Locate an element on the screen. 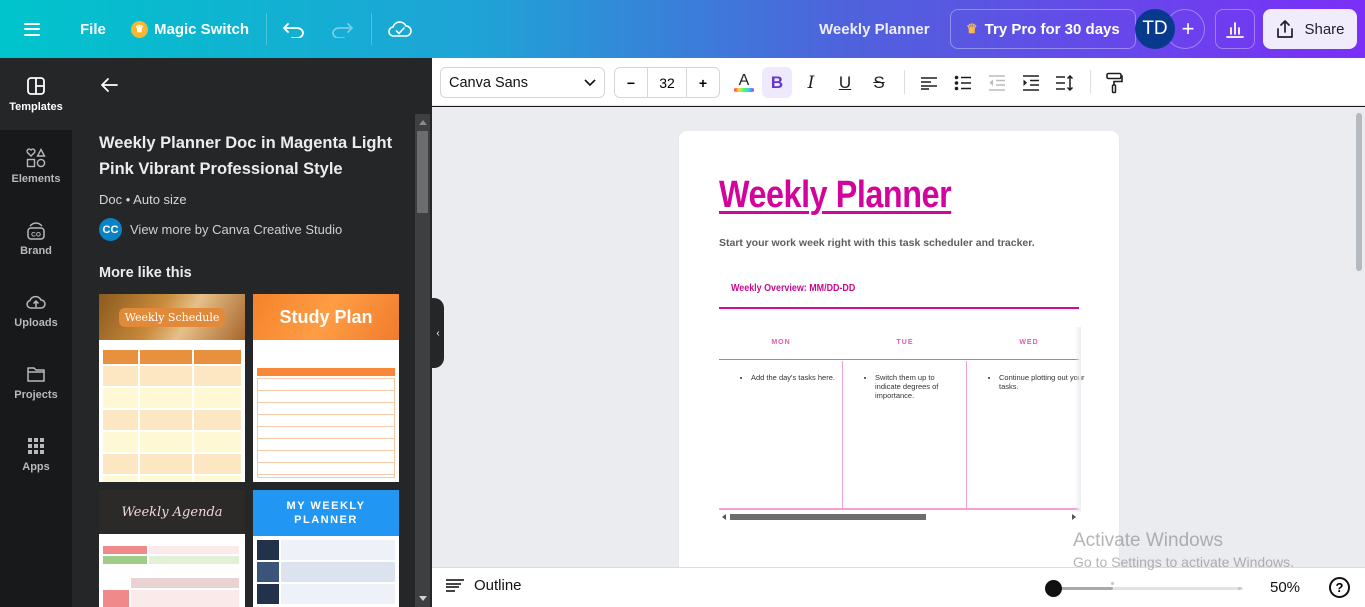  undo-button is located at coordinates (294, 29).